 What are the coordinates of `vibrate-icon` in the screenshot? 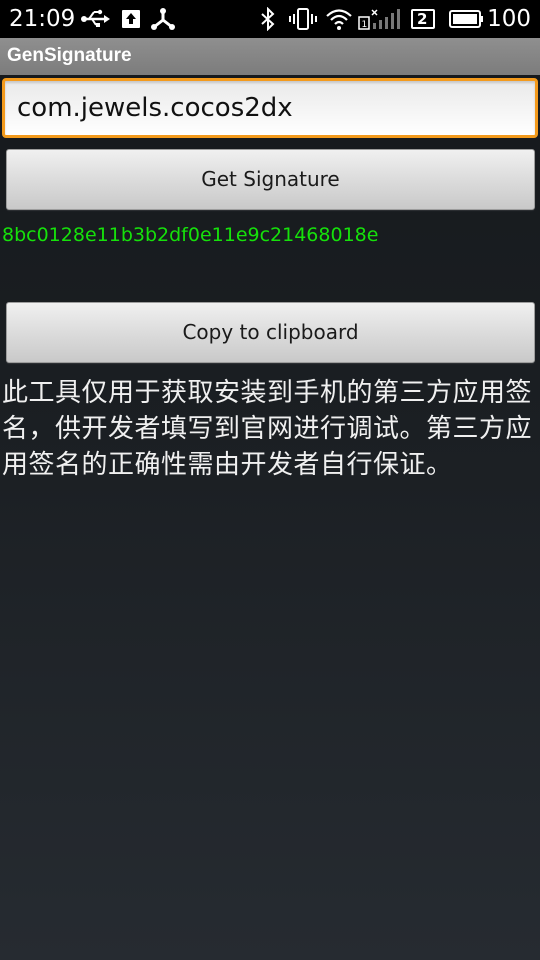 It's located at (303, 19).